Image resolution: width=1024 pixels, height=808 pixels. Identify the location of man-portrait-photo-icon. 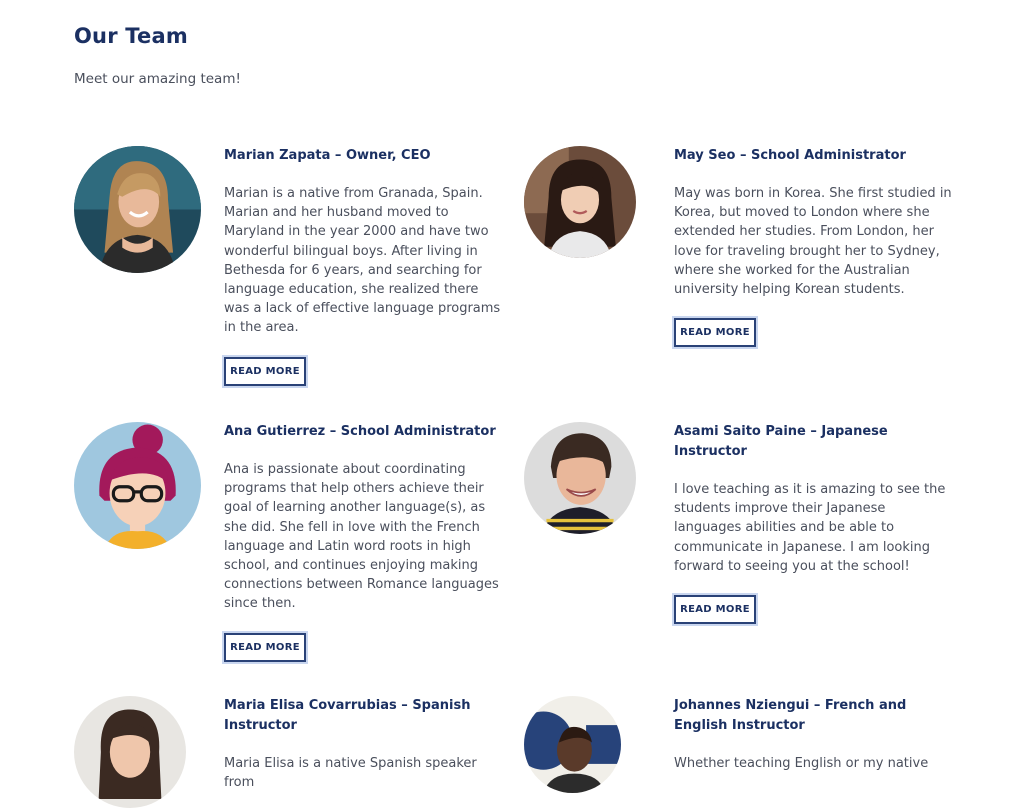
(572, 744).